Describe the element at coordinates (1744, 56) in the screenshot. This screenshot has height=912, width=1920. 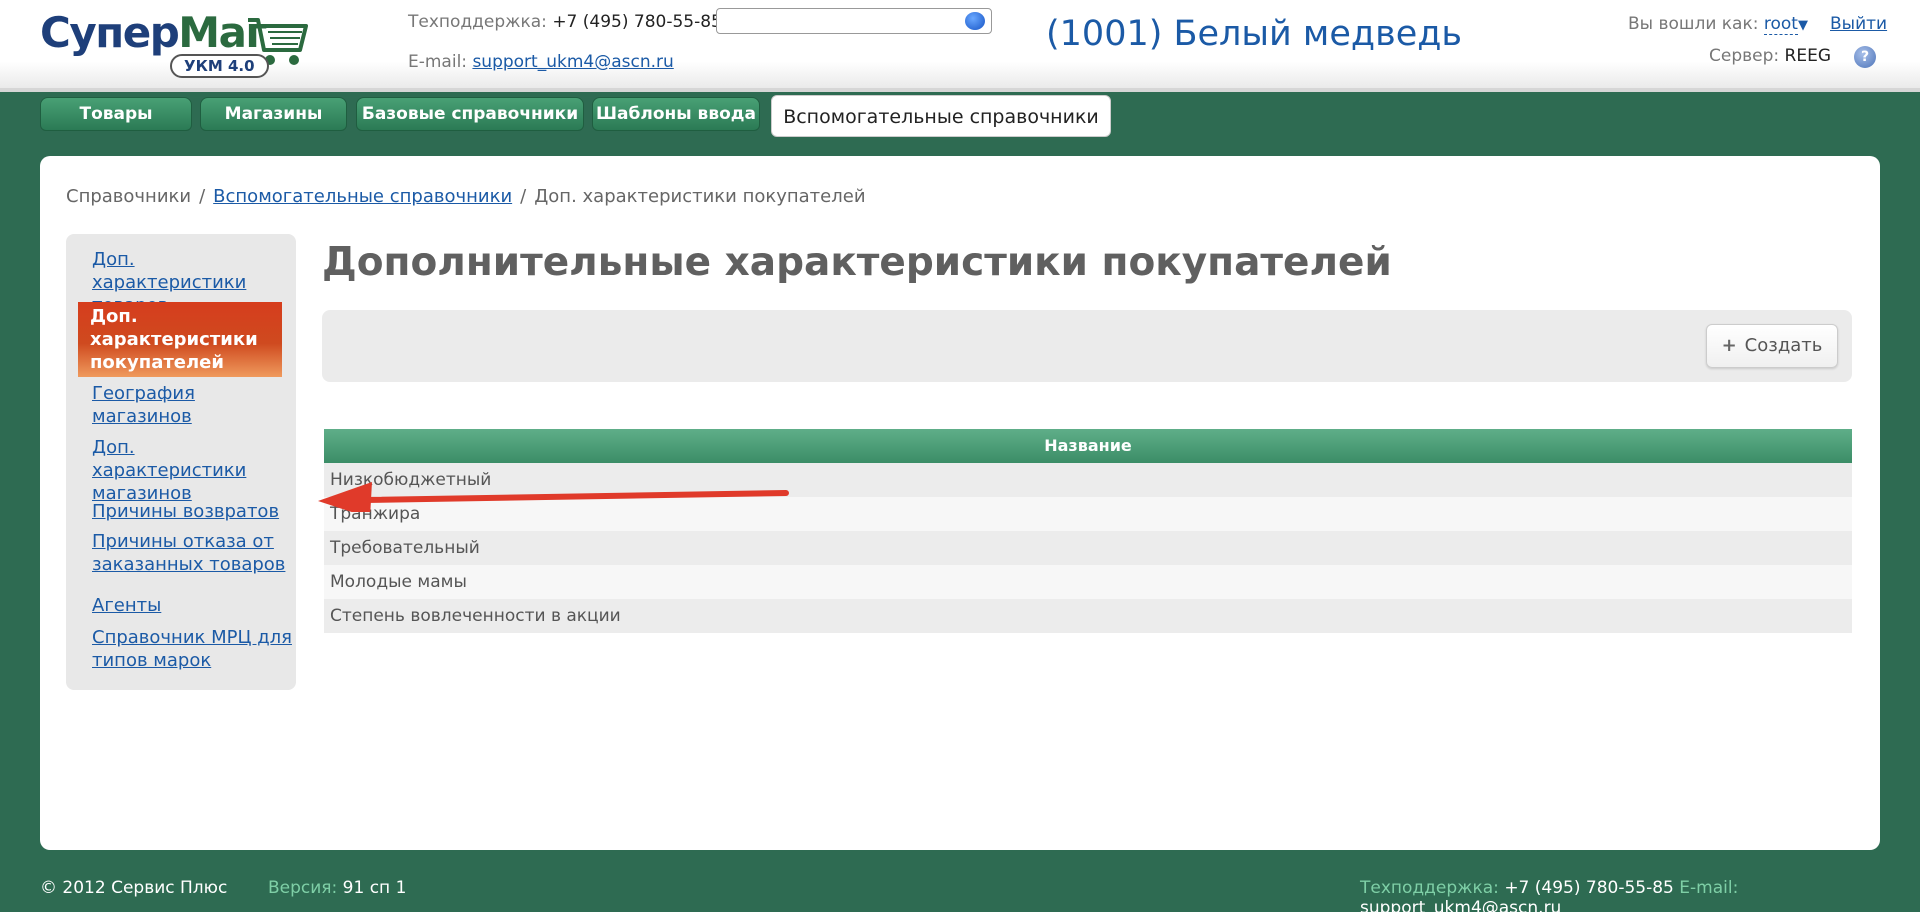
I see `server-label: Сервер:` at that location.